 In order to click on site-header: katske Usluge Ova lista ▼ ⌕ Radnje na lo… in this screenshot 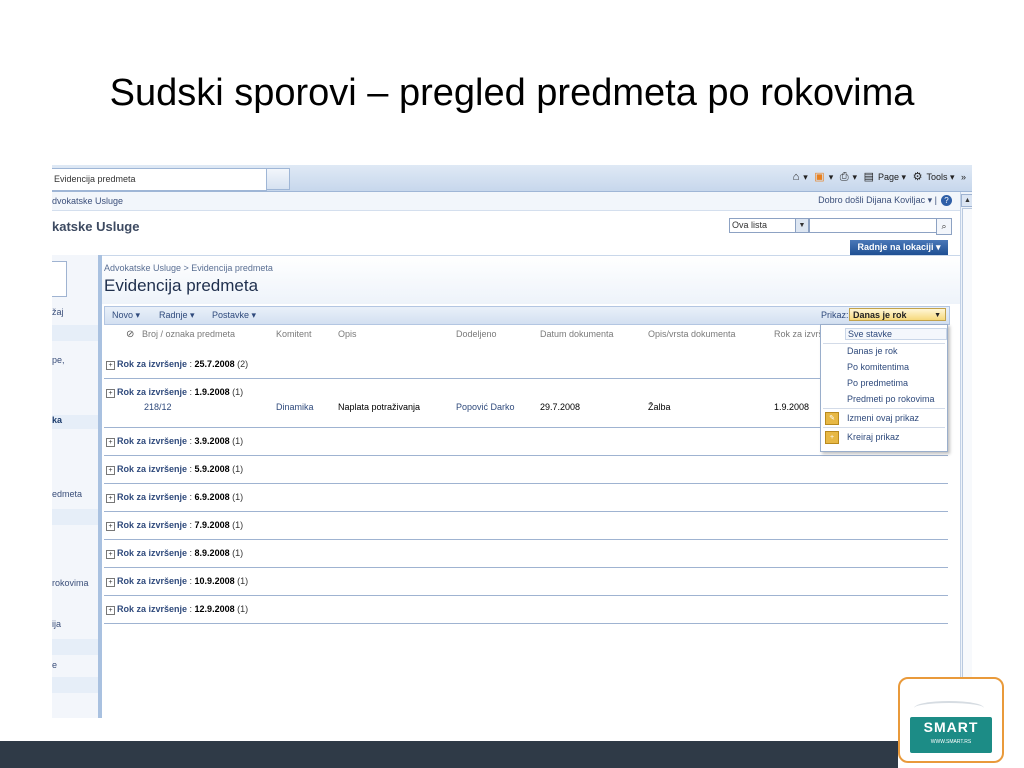, I will do `click(506, 233)`.